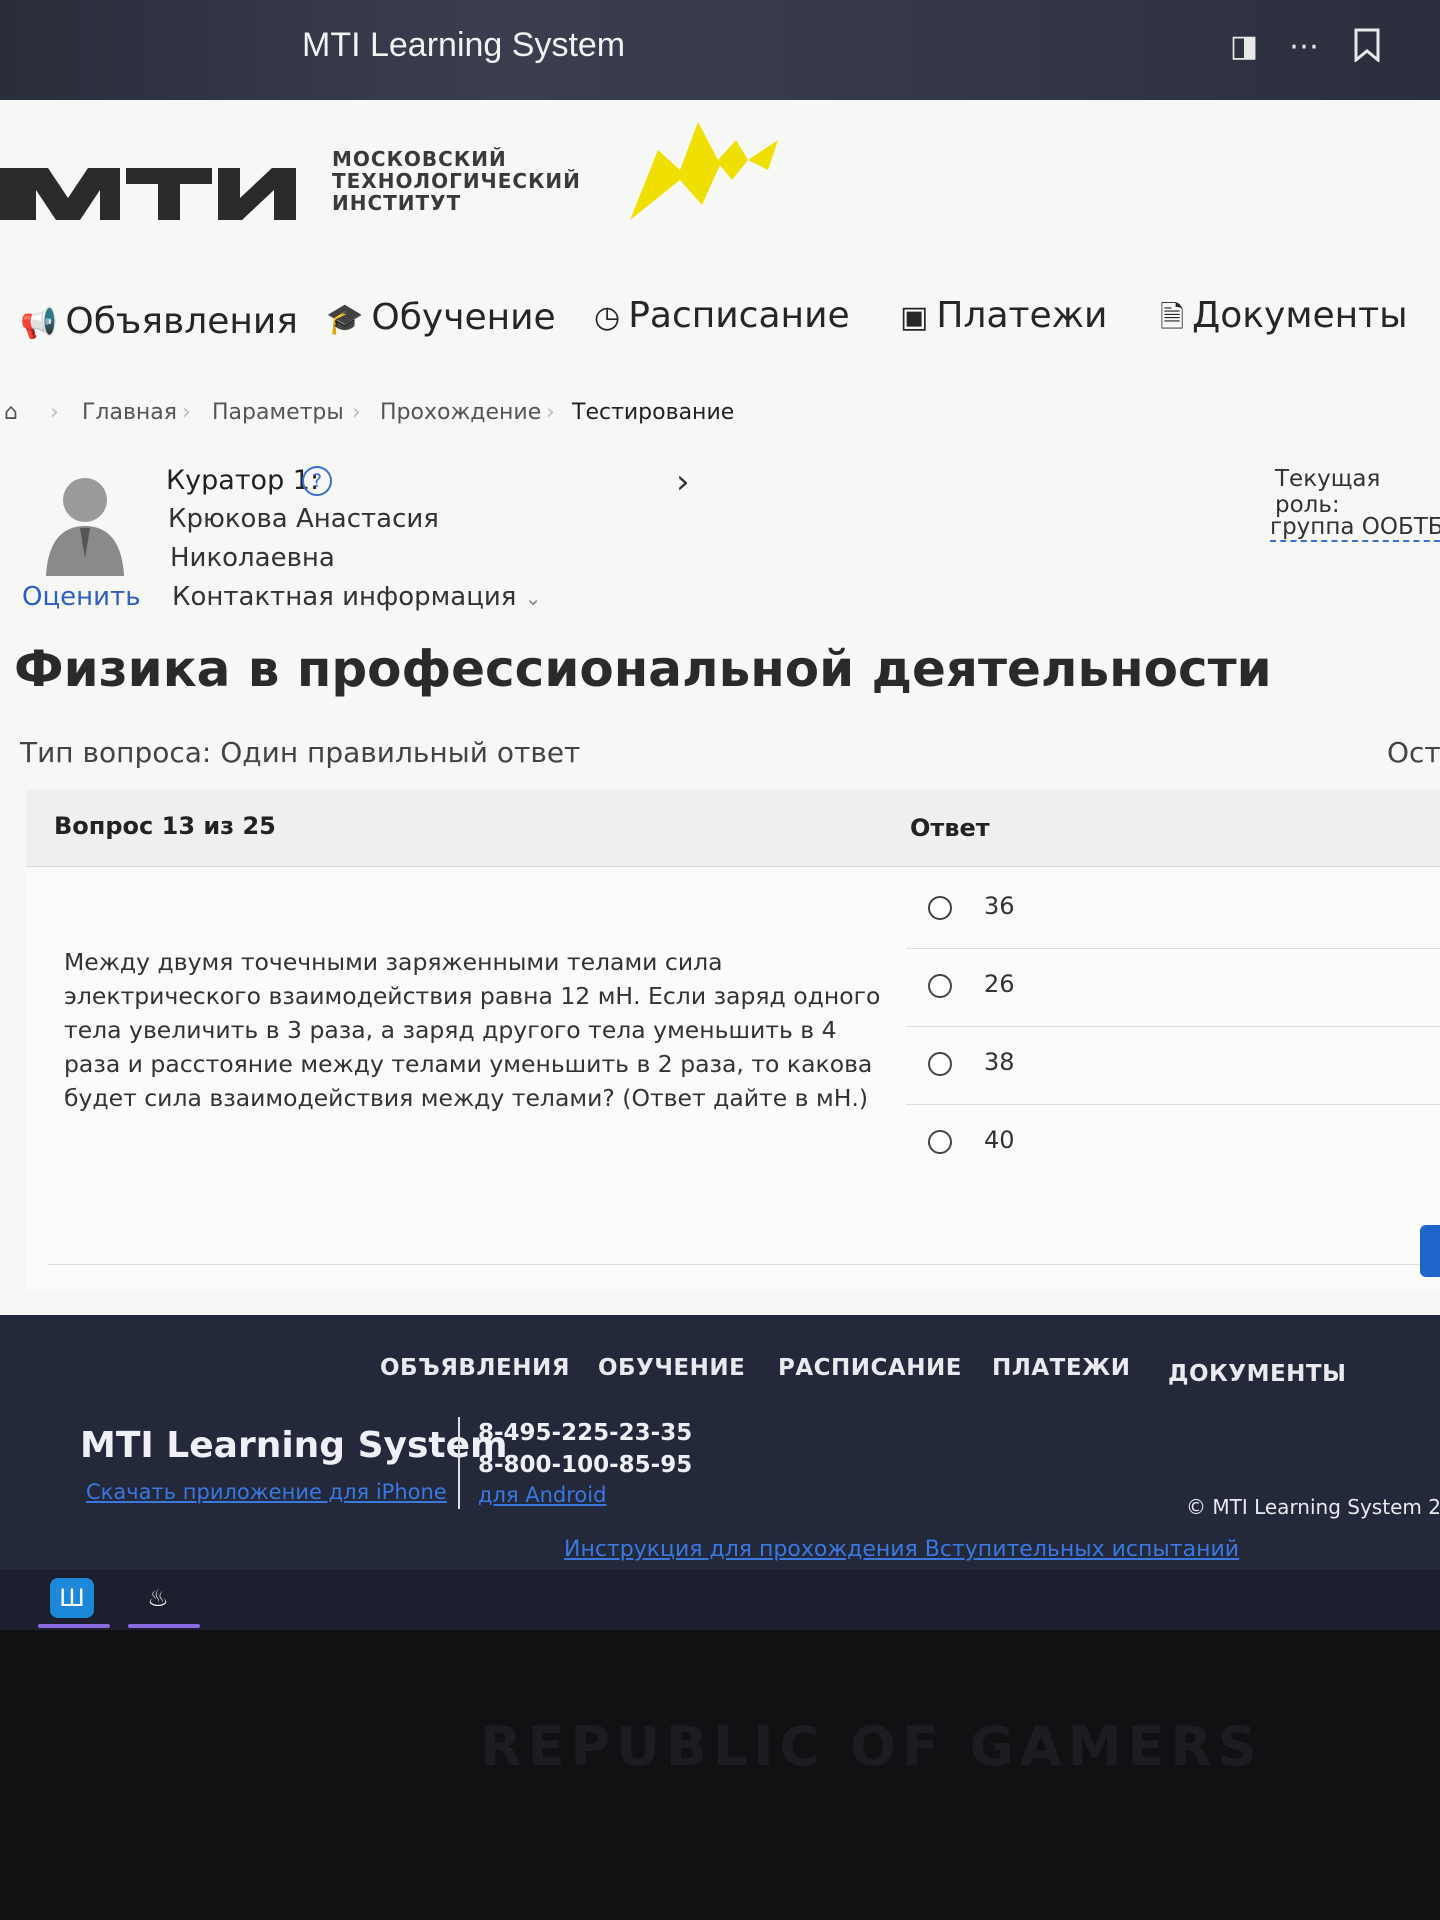 The height and width of the screenshot is (1920, 1440). I want to click on breadcrumb-progress: Прохождение, so click(460, 412).